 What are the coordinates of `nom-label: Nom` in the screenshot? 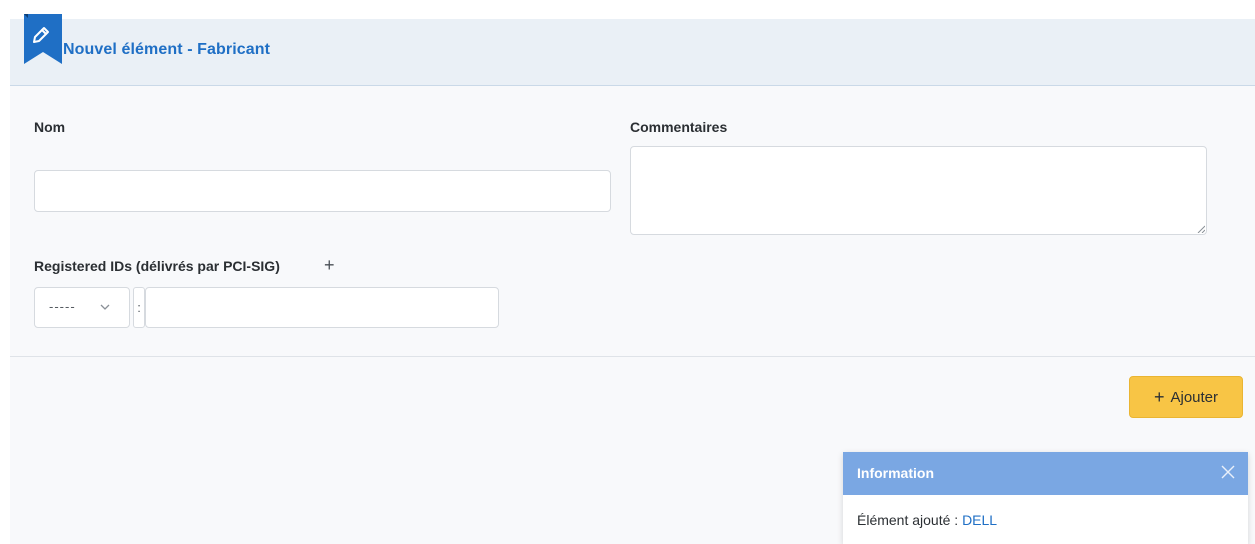 It's located at (50, 127).